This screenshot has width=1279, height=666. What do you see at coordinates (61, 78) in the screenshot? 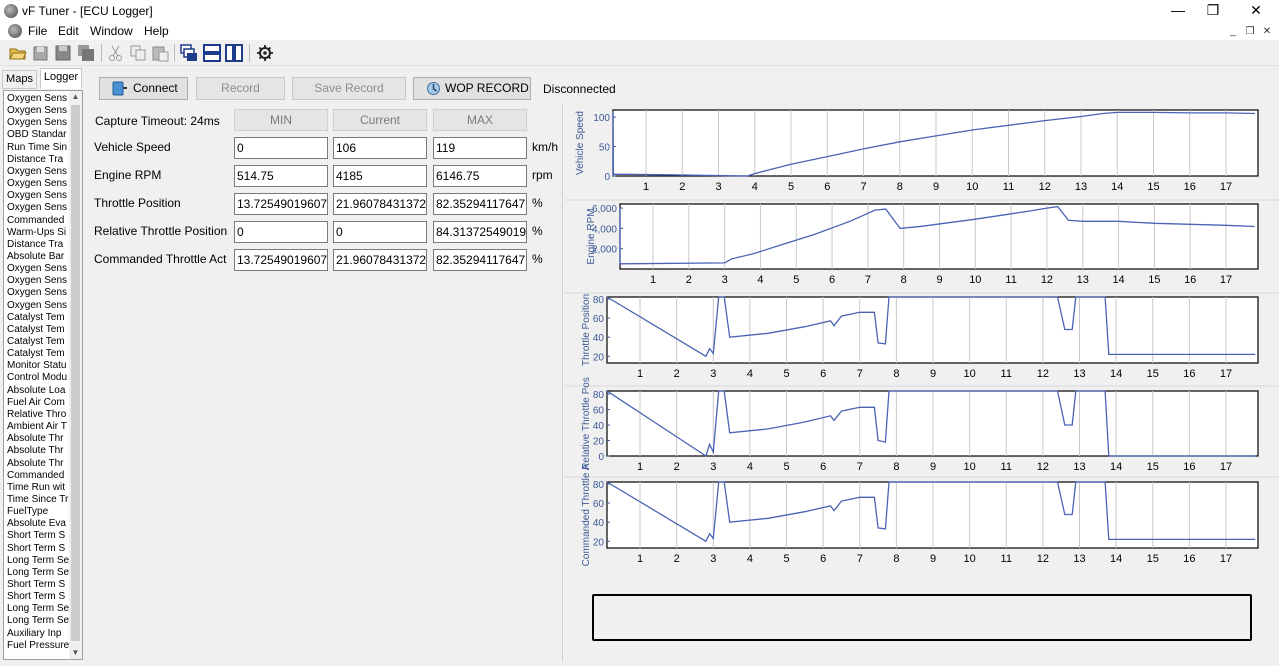
I see `tab-logger: Logger` at bounding box center [61, 78].